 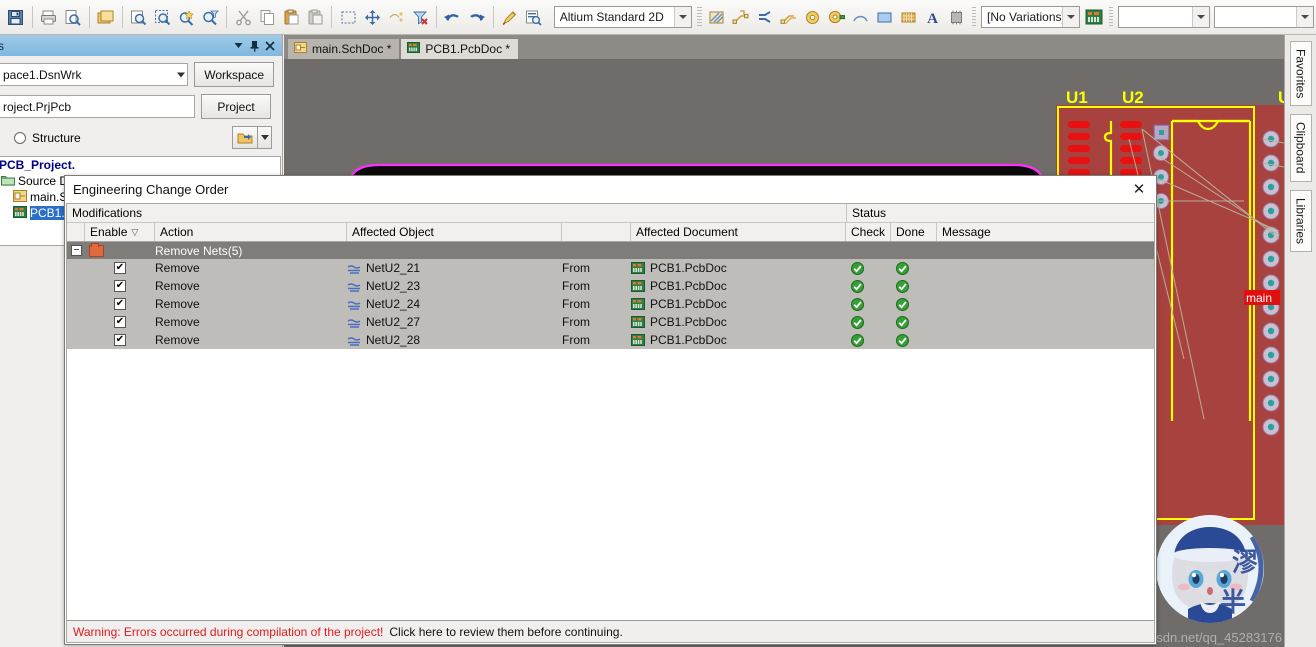 What do you see at coordinates (89, 17) in the screenshot?
I see `toolbar-separator` at bounding box center [89, 17].